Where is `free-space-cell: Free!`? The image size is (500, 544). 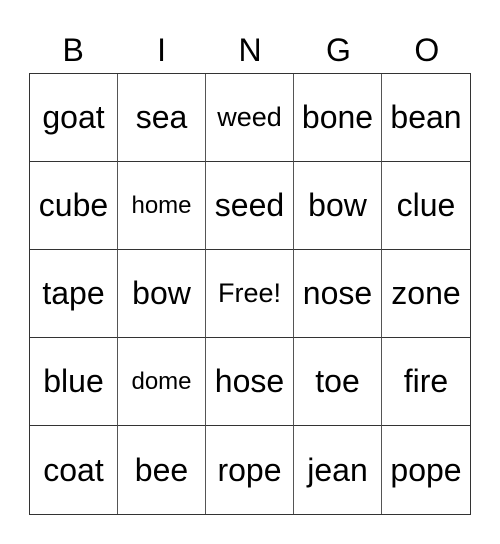 free-space-cell: Free! is located at coordinates (250, 294).